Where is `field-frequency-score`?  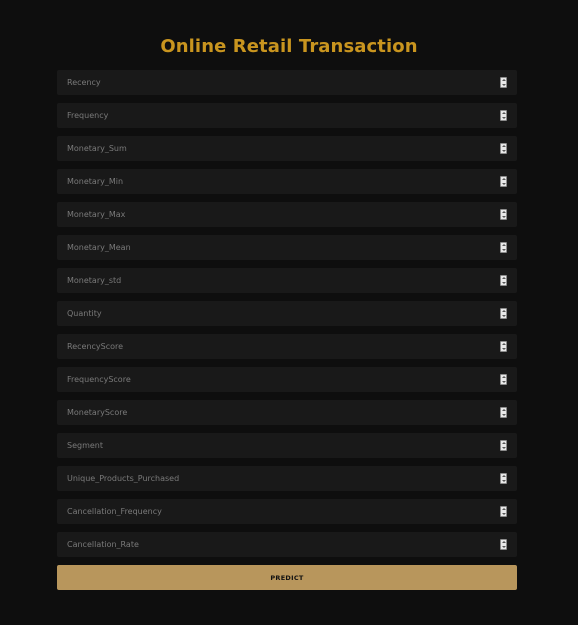
field-frequency-score is located at coordinates (287, 379).